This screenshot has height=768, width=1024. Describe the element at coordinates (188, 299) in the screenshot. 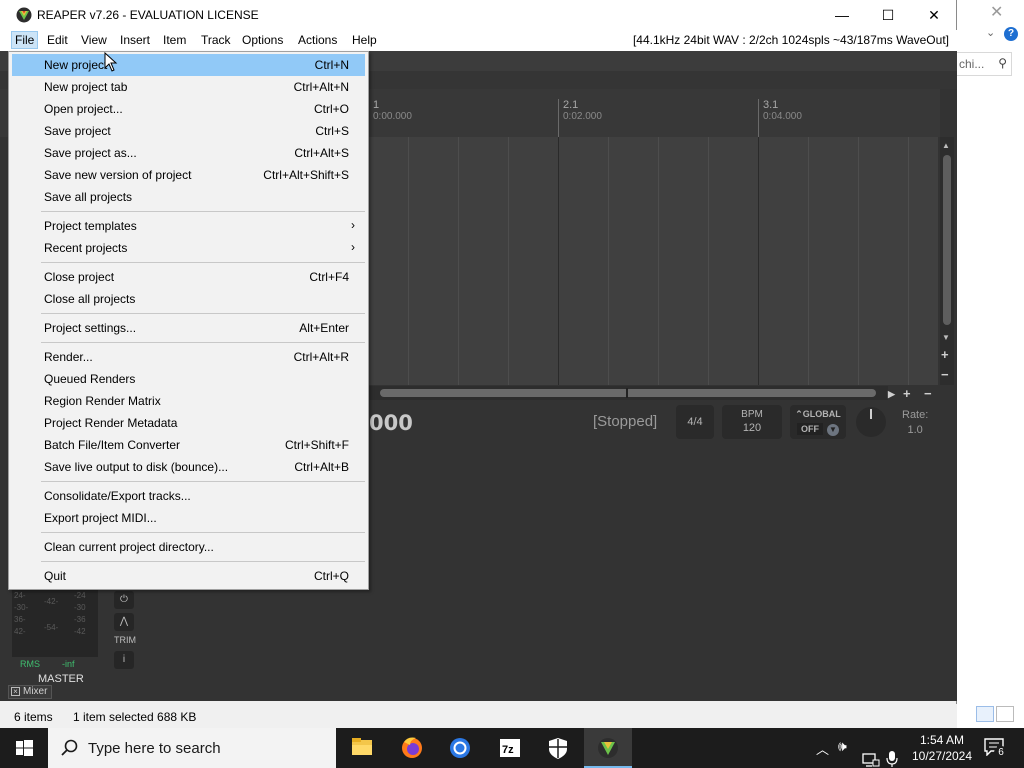

I see `menu-close-all-projects: Close all projects` at that location.